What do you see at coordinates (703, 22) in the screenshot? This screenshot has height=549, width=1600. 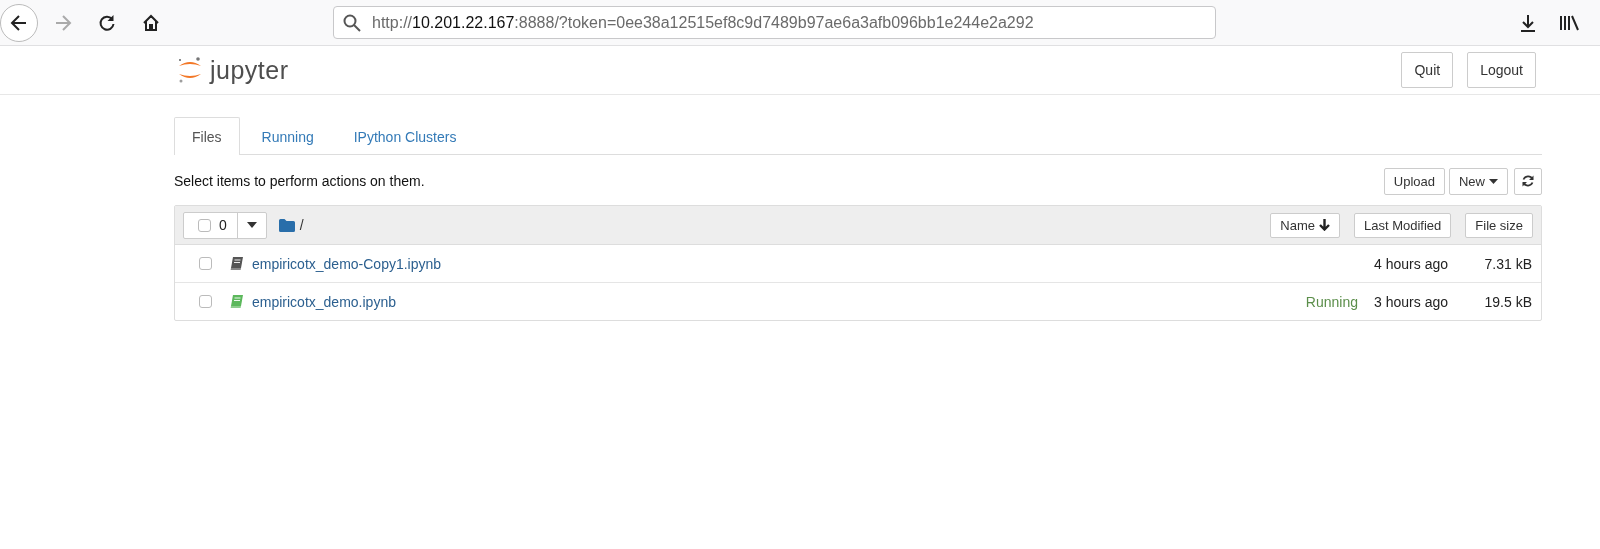 I see `url-text: http://10.201.22.167:8888/?token=0ee38a12515ef8c9d7489b97ae6a3afb096bb1e244e2a292` at bounding box center [703, 22].